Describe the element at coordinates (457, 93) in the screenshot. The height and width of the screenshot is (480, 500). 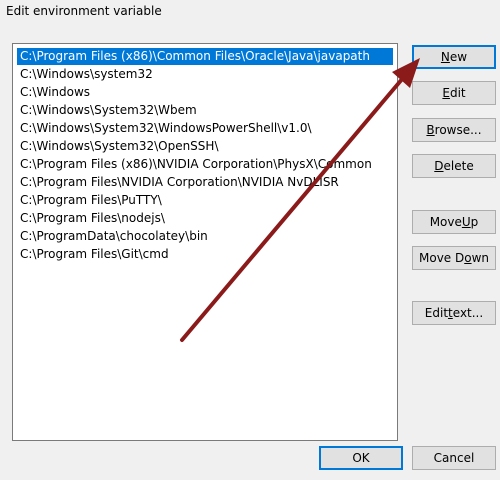
I see `edit-button-label-post: dit` at that location.